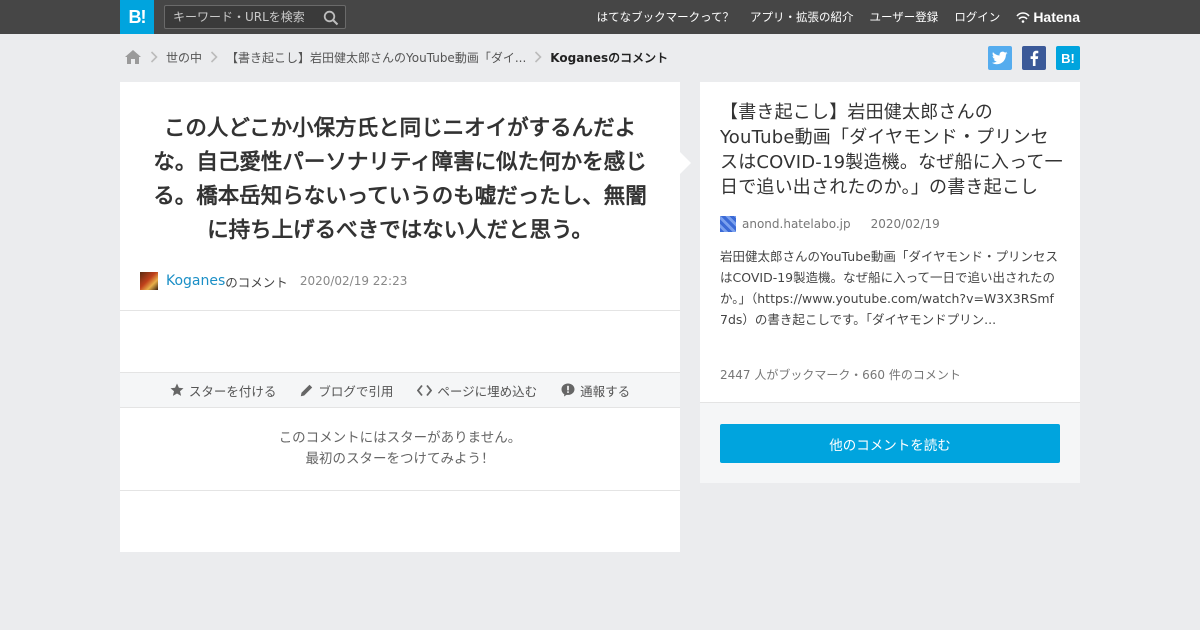 The width and height of the screenshot is (1200, 630). Describe the element at coordinates (307, 390) in the screenshot. I see `pencil-icon` at that location.